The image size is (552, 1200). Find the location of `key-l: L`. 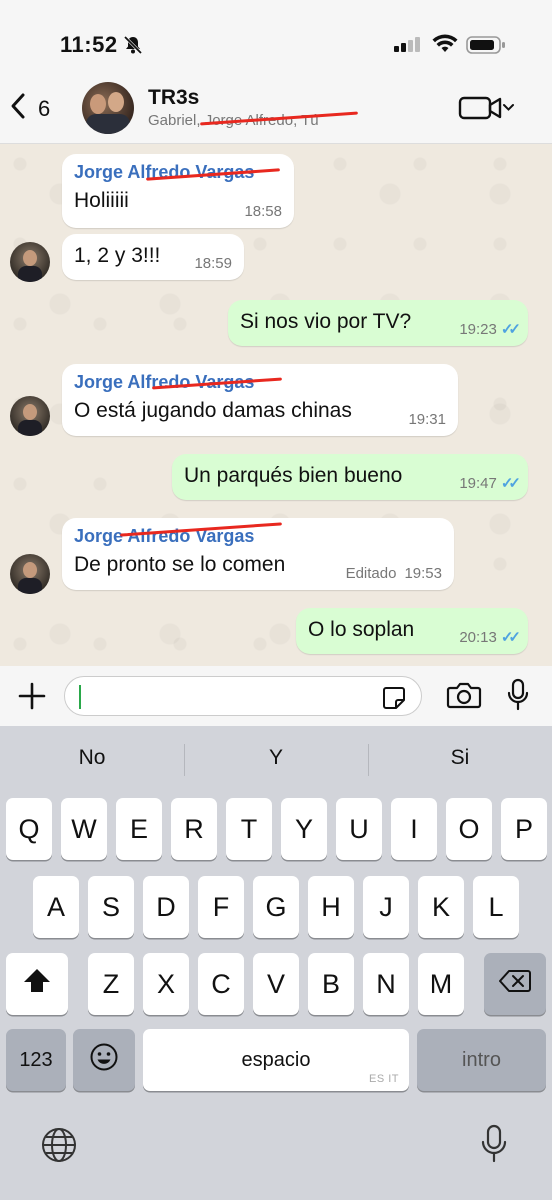

key-l: L is located at coordinates (496, 907).